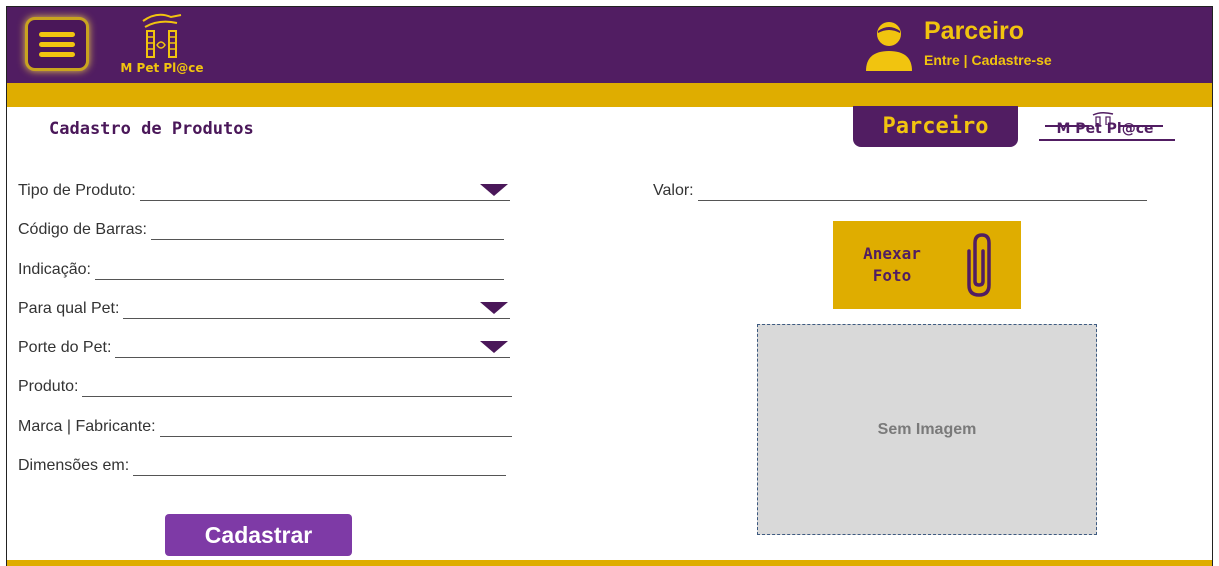  What do you see at coordinates (74, 465) in the screenshot?
I see `dimensoes-label: Dimensões em:` at bounding box center [74, 465].